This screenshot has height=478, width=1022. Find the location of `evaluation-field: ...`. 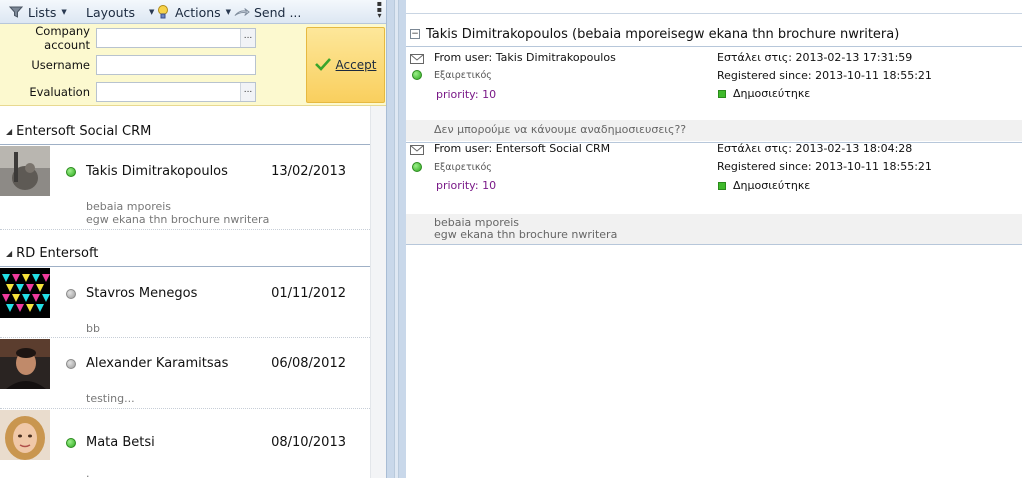

evaluation-field: ... is located at coordinates (176, 92).